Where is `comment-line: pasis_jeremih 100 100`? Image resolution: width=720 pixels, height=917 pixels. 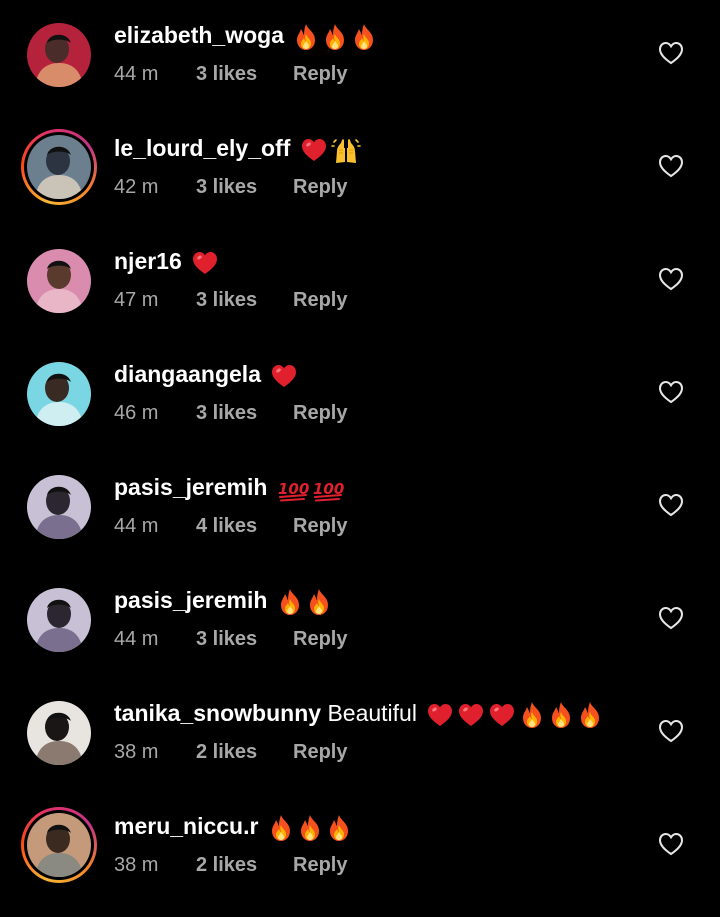
comment-line: pasis_jeremih 100 100 is located at coordinates (229, 487).